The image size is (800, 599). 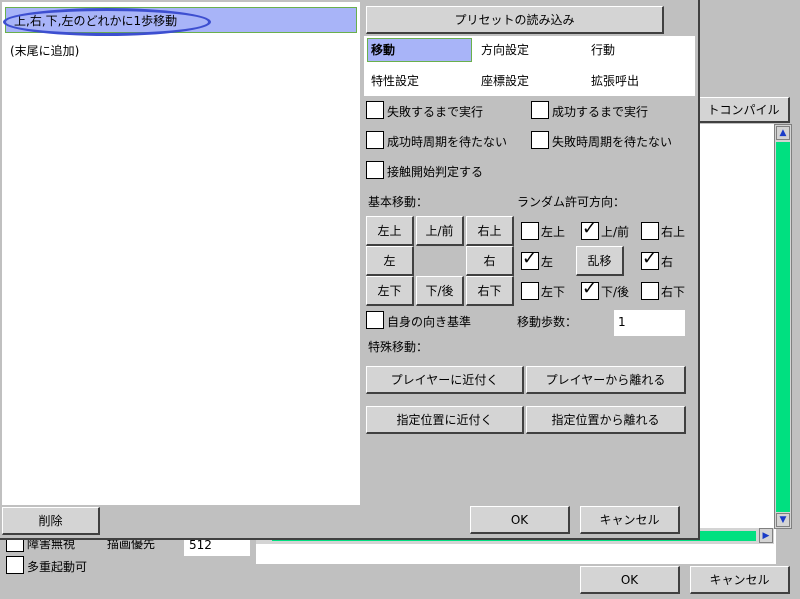 What do you see at coordinates (603, 50) in the screenshot?
I see `tab-action: 行動` at bounding box center [603, 50].